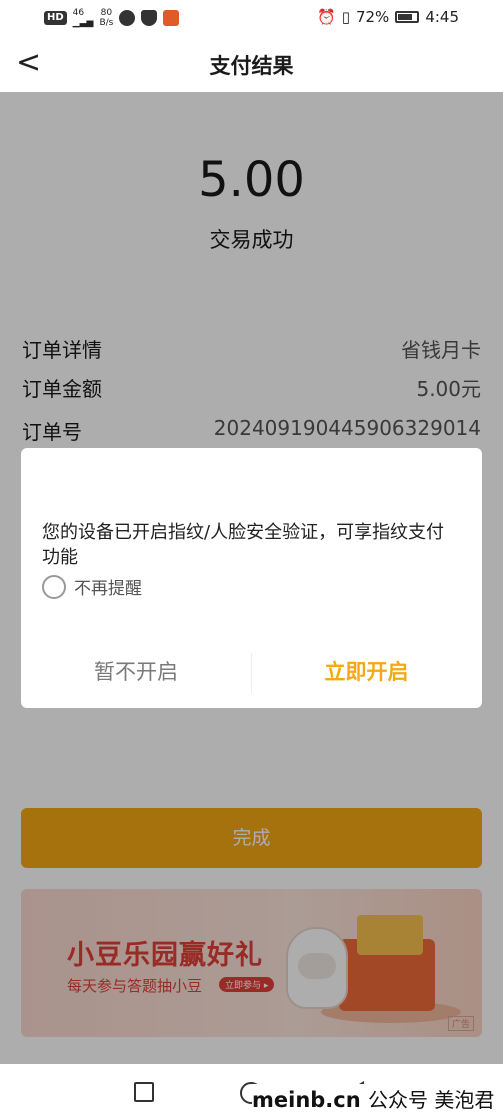  Describe the element at coordinates (136, 672) in the screenshot. I see `not-now-button: 暂不开启` at that location.